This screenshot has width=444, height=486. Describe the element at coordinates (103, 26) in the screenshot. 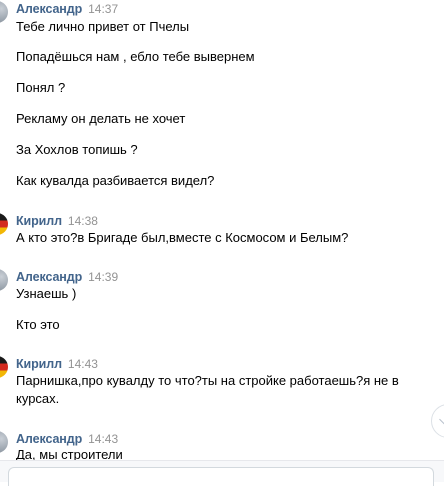

I see `message-text: Тебе лично привет от Пчелы` at that location.